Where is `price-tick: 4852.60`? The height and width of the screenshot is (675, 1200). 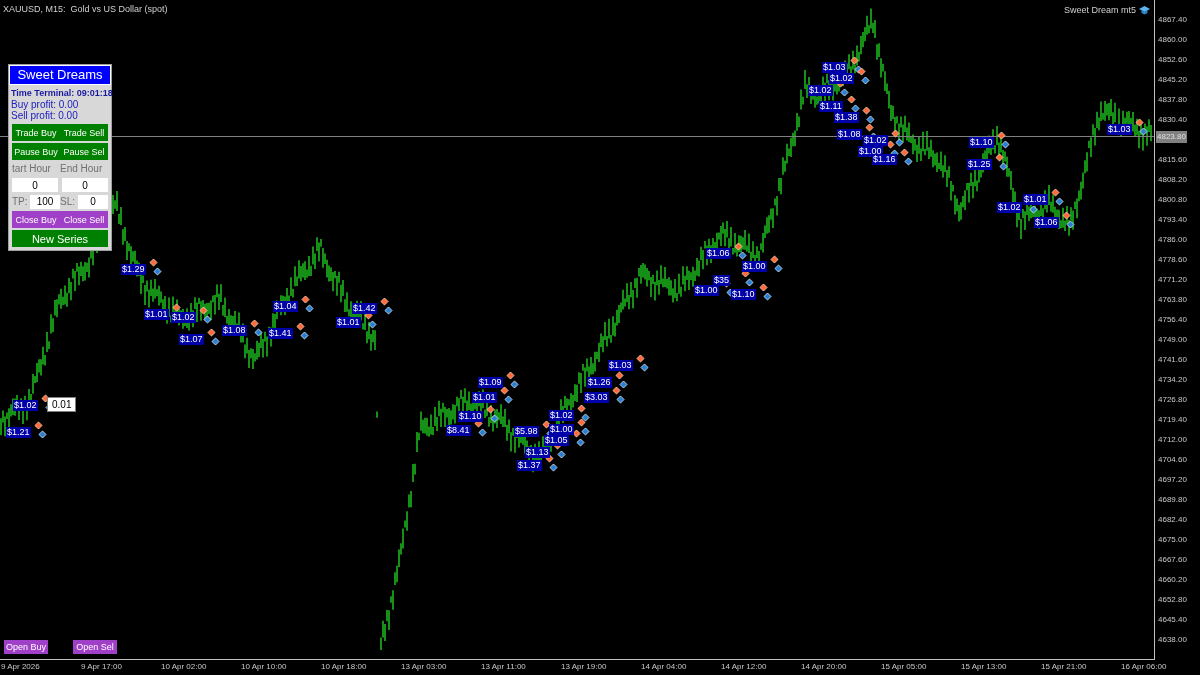
price-tick: 4852.60 is located at coordinates (1172, 60).